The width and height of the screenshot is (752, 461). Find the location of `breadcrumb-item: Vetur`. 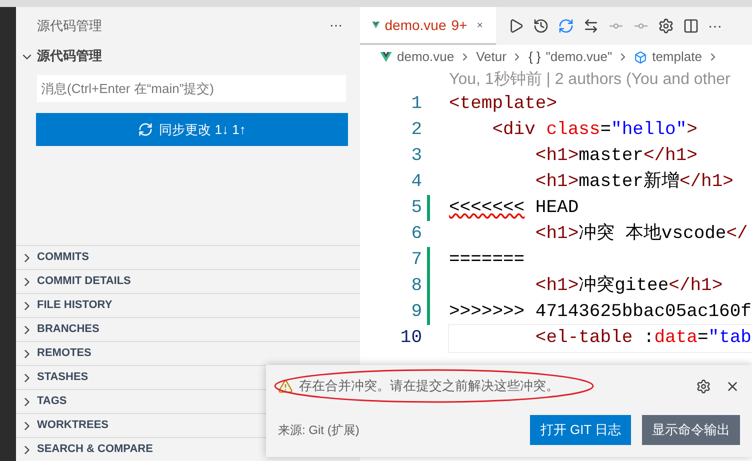

breadcrumb-item: Vetur is located at coordinates (491, 57).